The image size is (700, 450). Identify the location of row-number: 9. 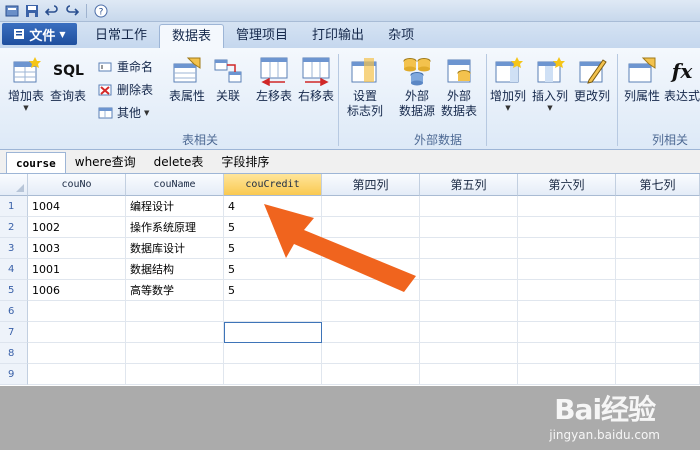
(14, 374).